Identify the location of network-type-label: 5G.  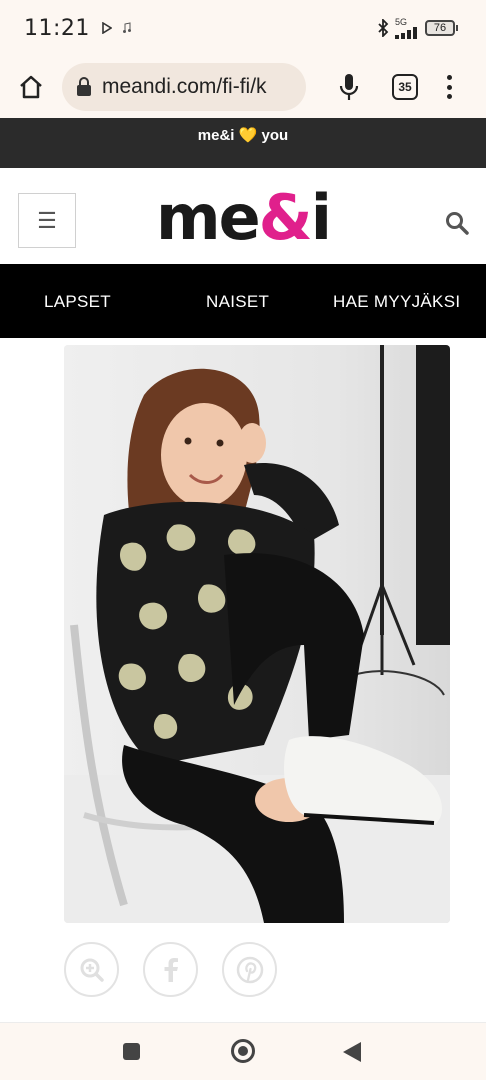
(401, 21).